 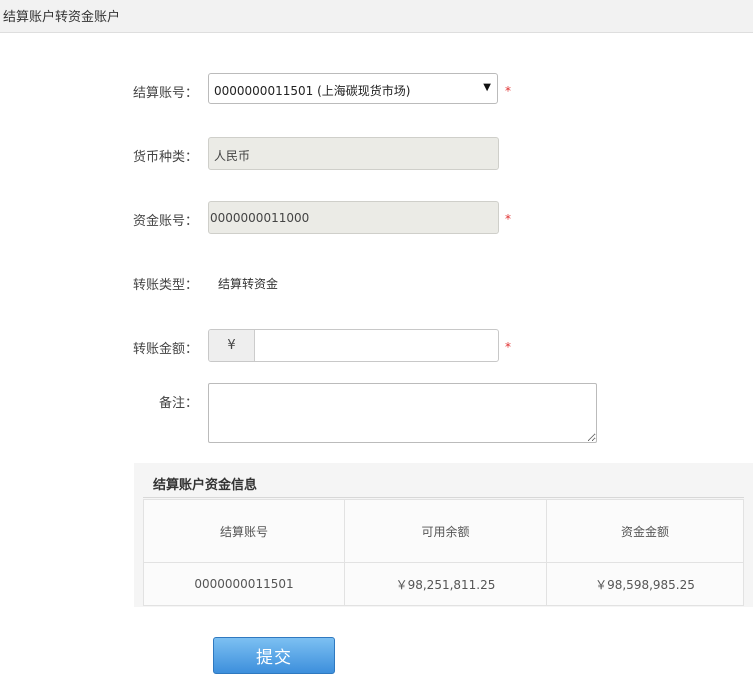 I want to click on page-title: 结算账户转资金账户, so click(x=62, y=17).